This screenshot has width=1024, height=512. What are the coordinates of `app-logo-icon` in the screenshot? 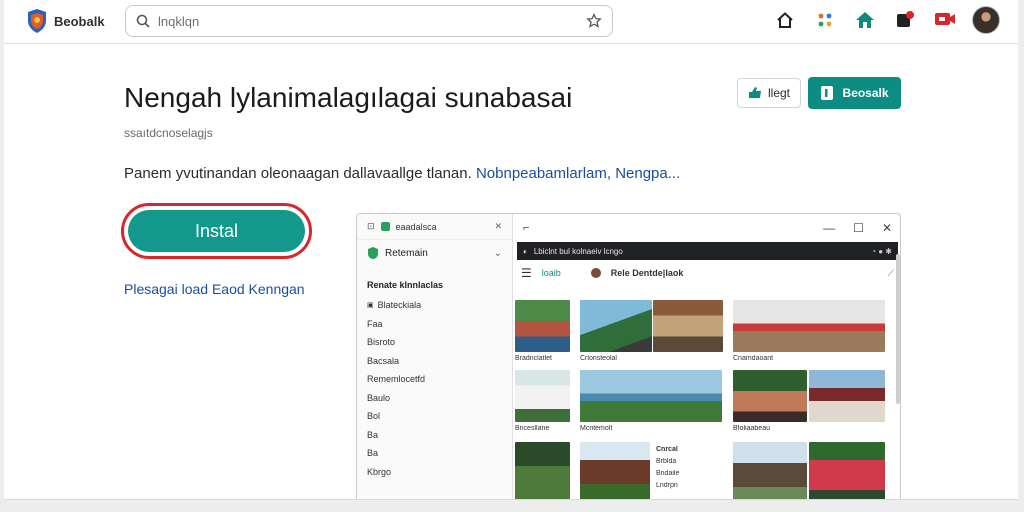 It's located at (373, 253).